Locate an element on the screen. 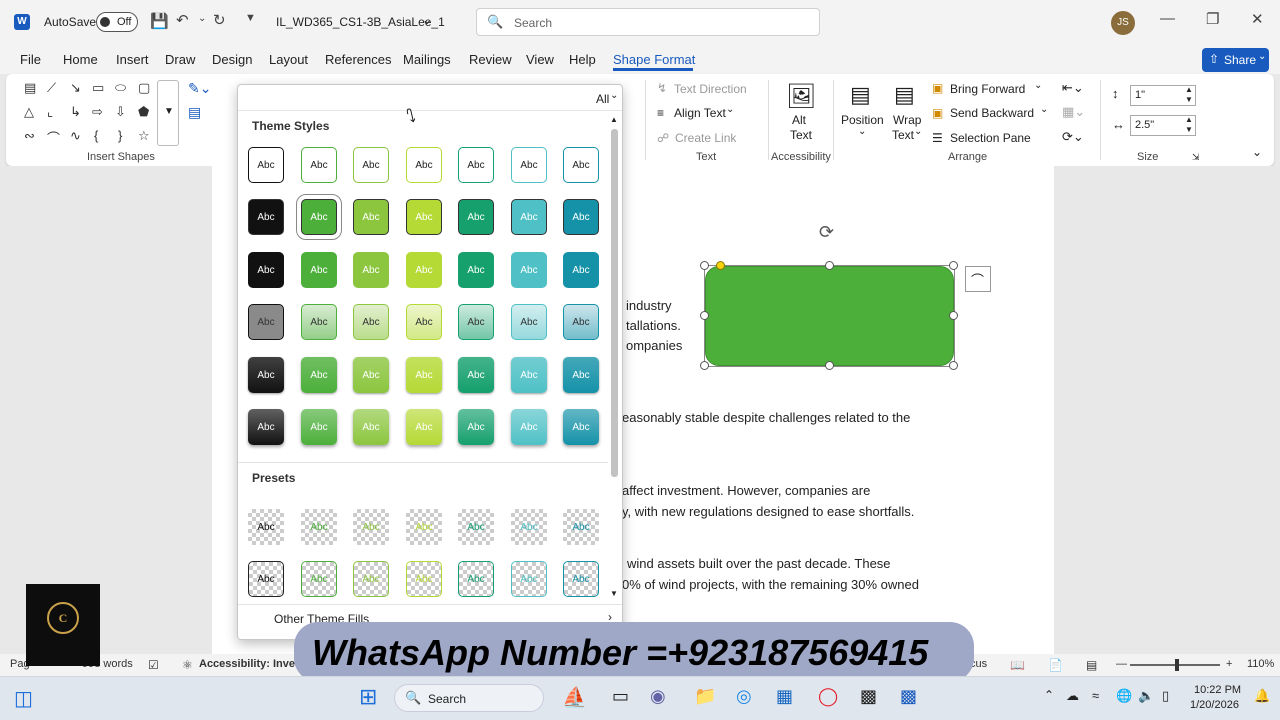  zoom-in-icon: + is located at coordinates (1229, 664).